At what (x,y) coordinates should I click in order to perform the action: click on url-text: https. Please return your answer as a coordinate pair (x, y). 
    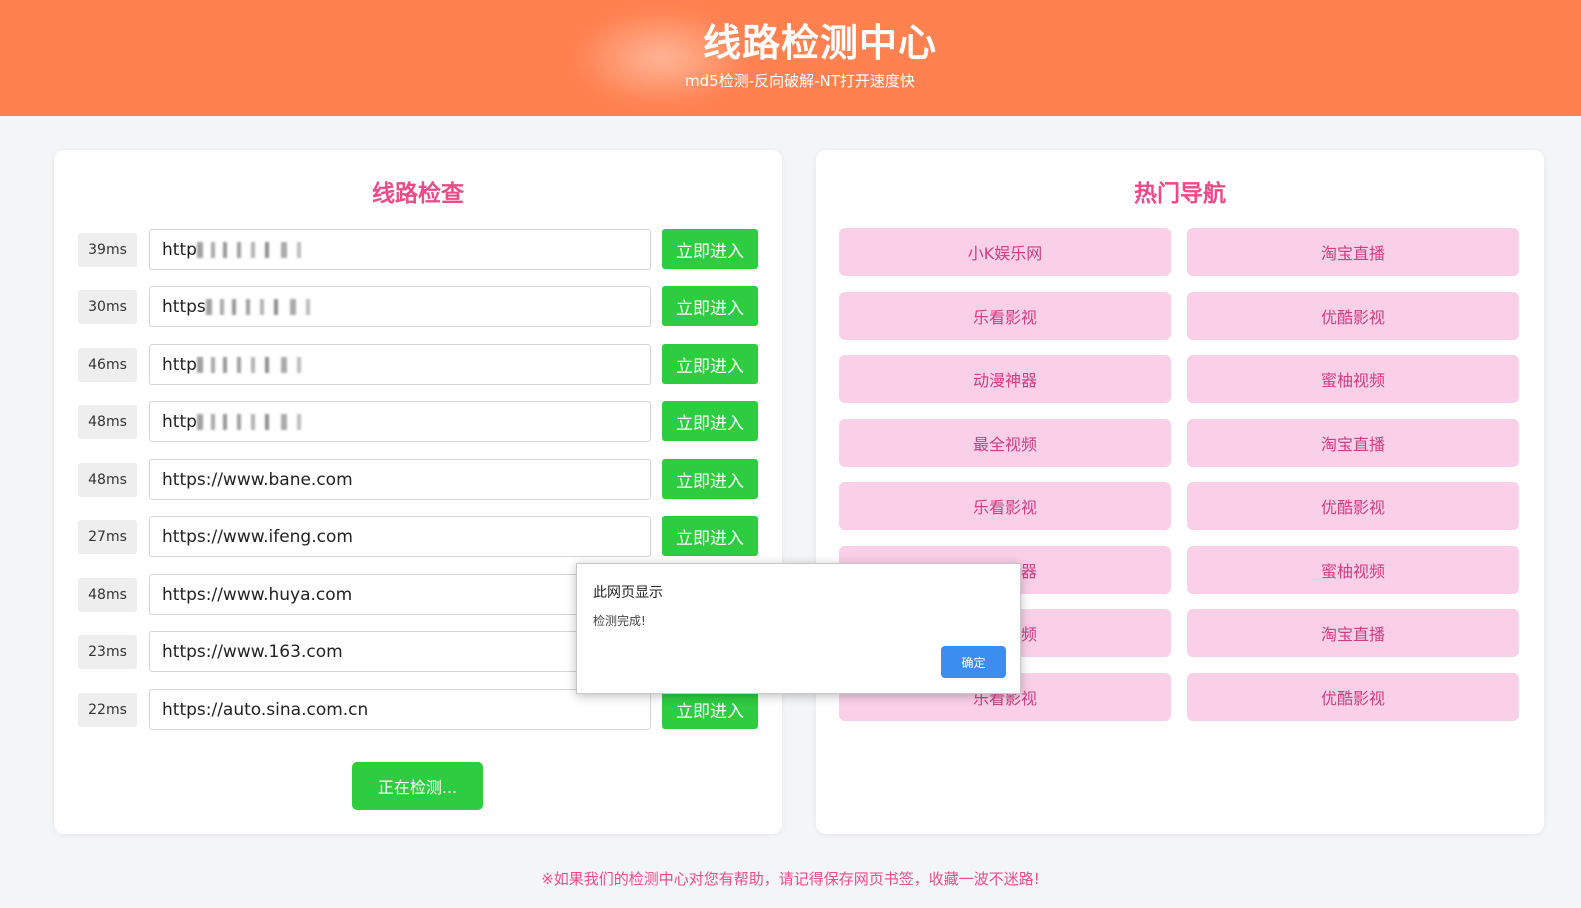
    Looking at the image, I should click on (184, 306).